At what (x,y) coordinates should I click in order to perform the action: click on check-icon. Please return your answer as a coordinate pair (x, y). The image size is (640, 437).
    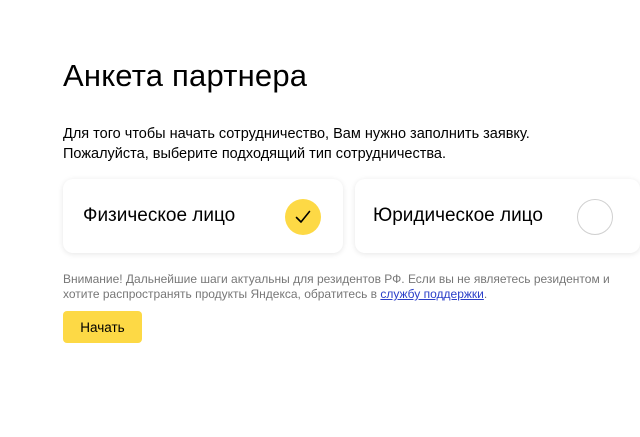
    Looking at the image, I should click on (303, 217).